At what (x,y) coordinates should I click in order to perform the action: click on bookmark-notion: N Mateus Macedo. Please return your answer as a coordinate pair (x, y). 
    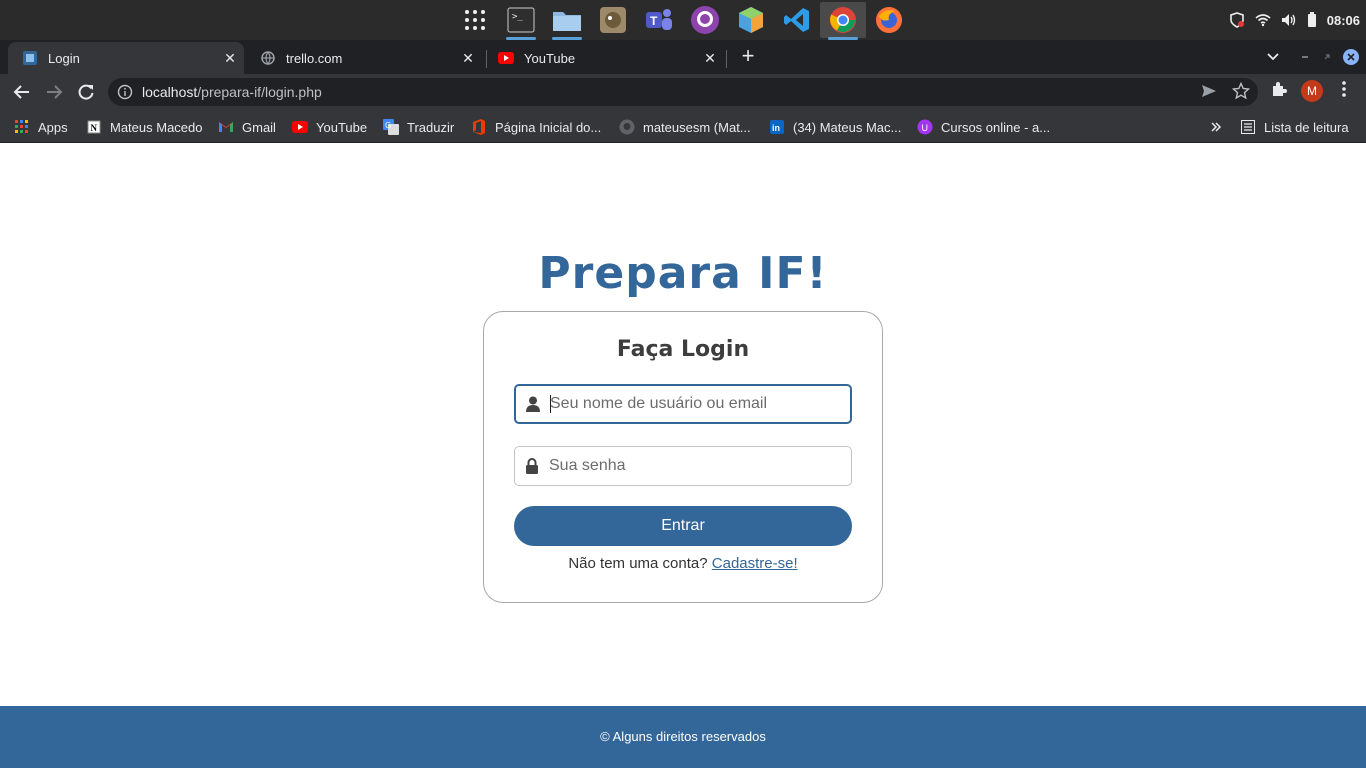
    Looking at the image, I should click on (144, 127).